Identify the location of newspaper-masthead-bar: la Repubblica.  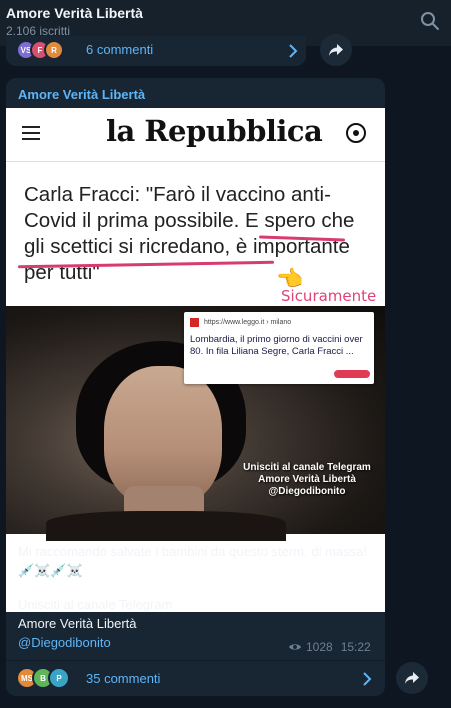
(195, 135).